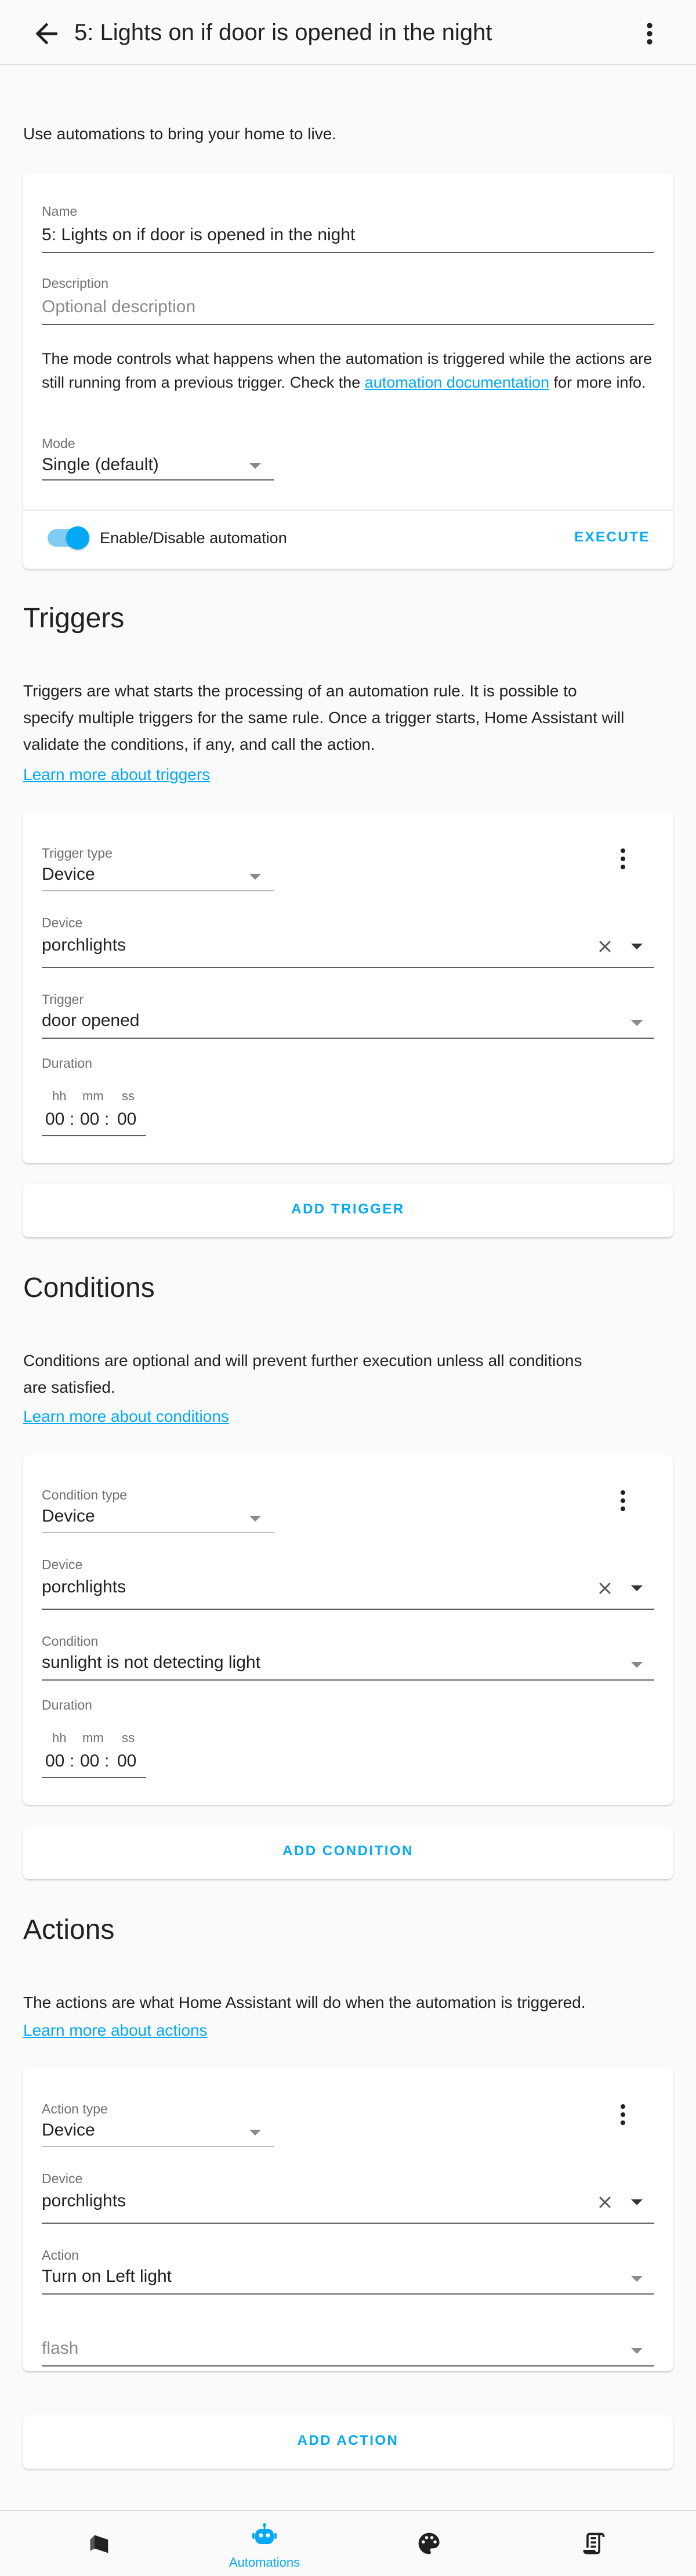 This screenshot has height=2576, width=696. I want to click on mode-label: Mode, so click(58, 443).